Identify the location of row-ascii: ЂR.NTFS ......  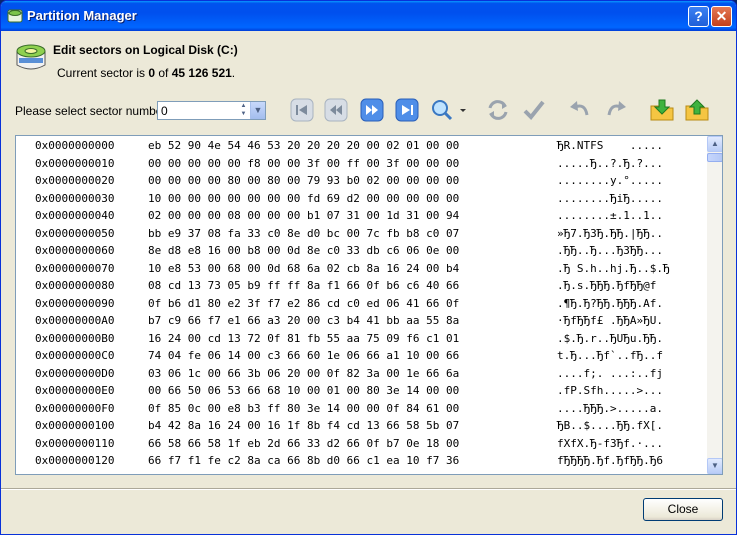
(610, 145).